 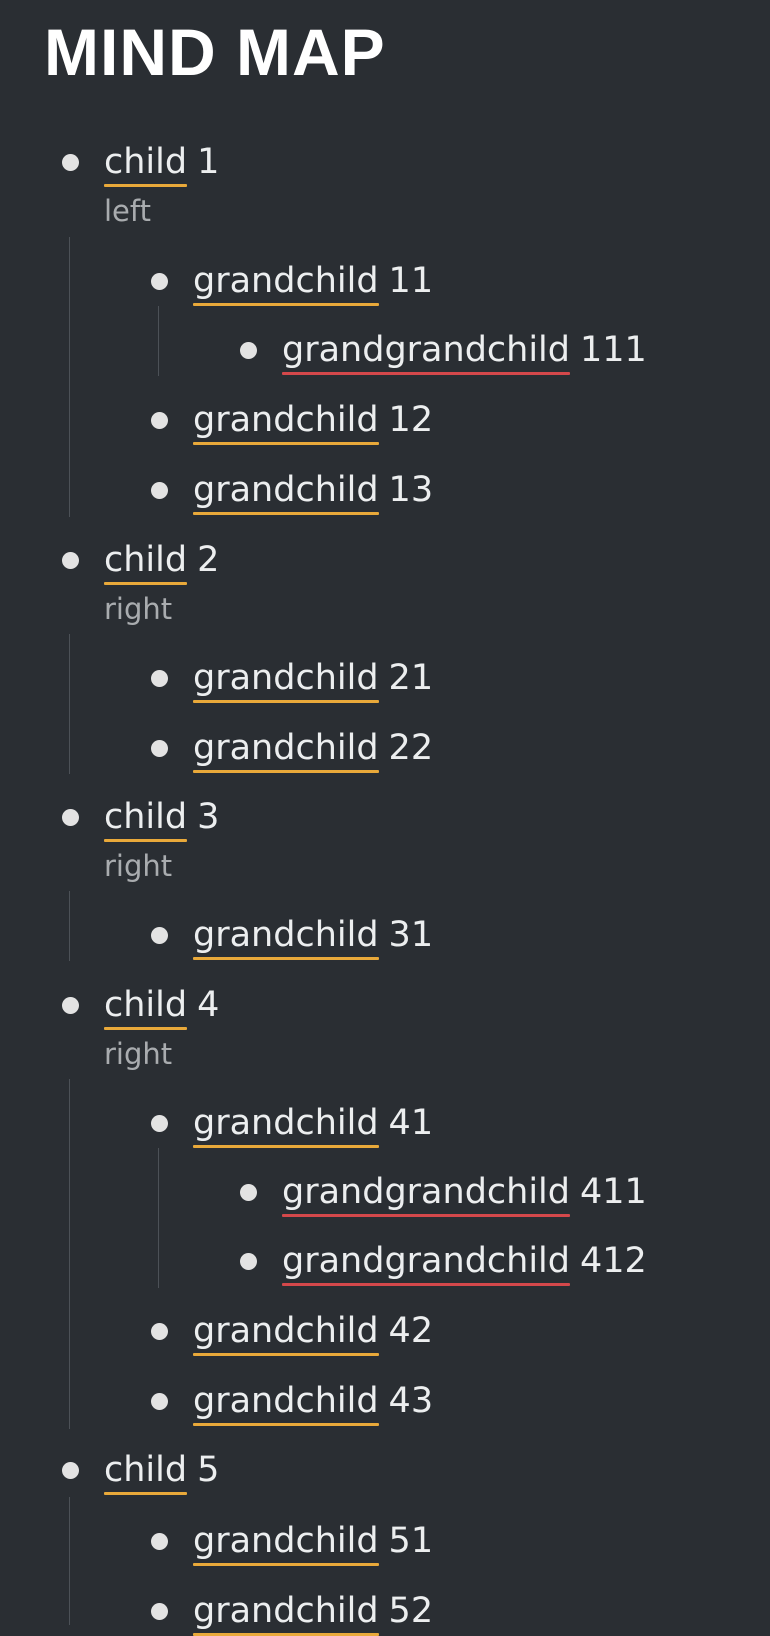 I want to click on node-number: 43, so click(x=411, y=1401).